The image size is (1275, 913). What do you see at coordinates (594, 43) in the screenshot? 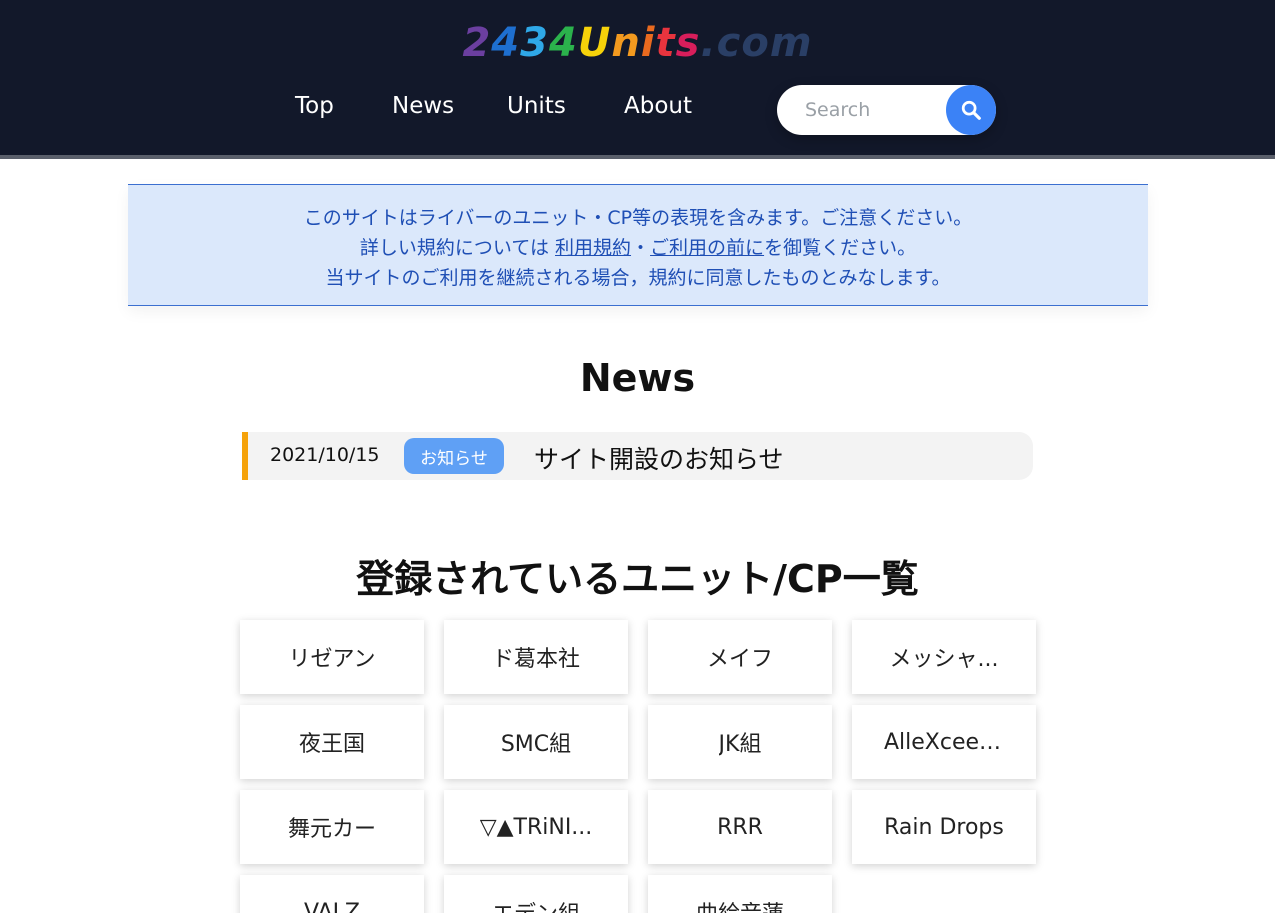
I see `logo-char: U` at bounding box center [594, 43].